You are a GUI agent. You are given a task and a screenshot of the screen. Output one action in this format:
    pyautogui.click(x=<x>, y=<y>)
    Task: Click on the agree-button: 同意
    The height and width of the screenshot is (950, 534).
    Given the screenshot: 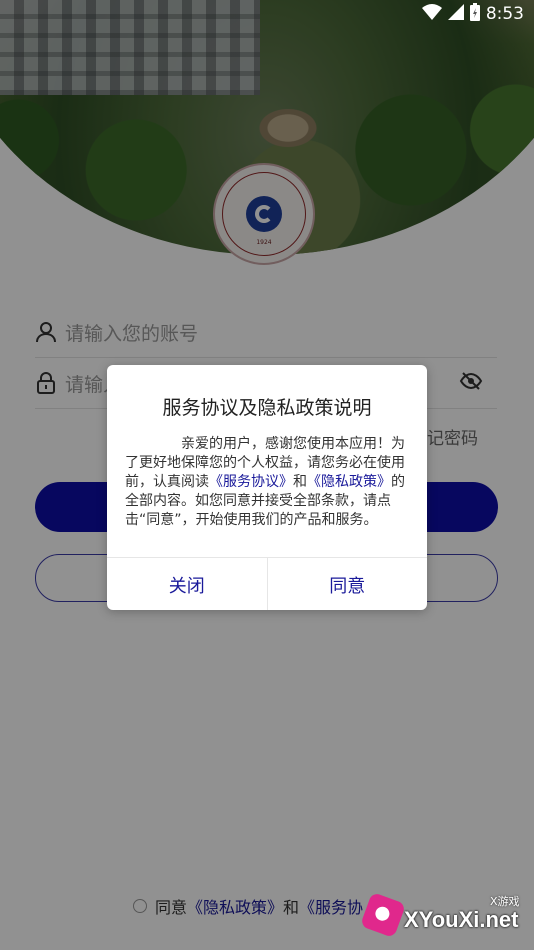 What is the action you would take?
    pyautogui.click(x=347, y=584)
    